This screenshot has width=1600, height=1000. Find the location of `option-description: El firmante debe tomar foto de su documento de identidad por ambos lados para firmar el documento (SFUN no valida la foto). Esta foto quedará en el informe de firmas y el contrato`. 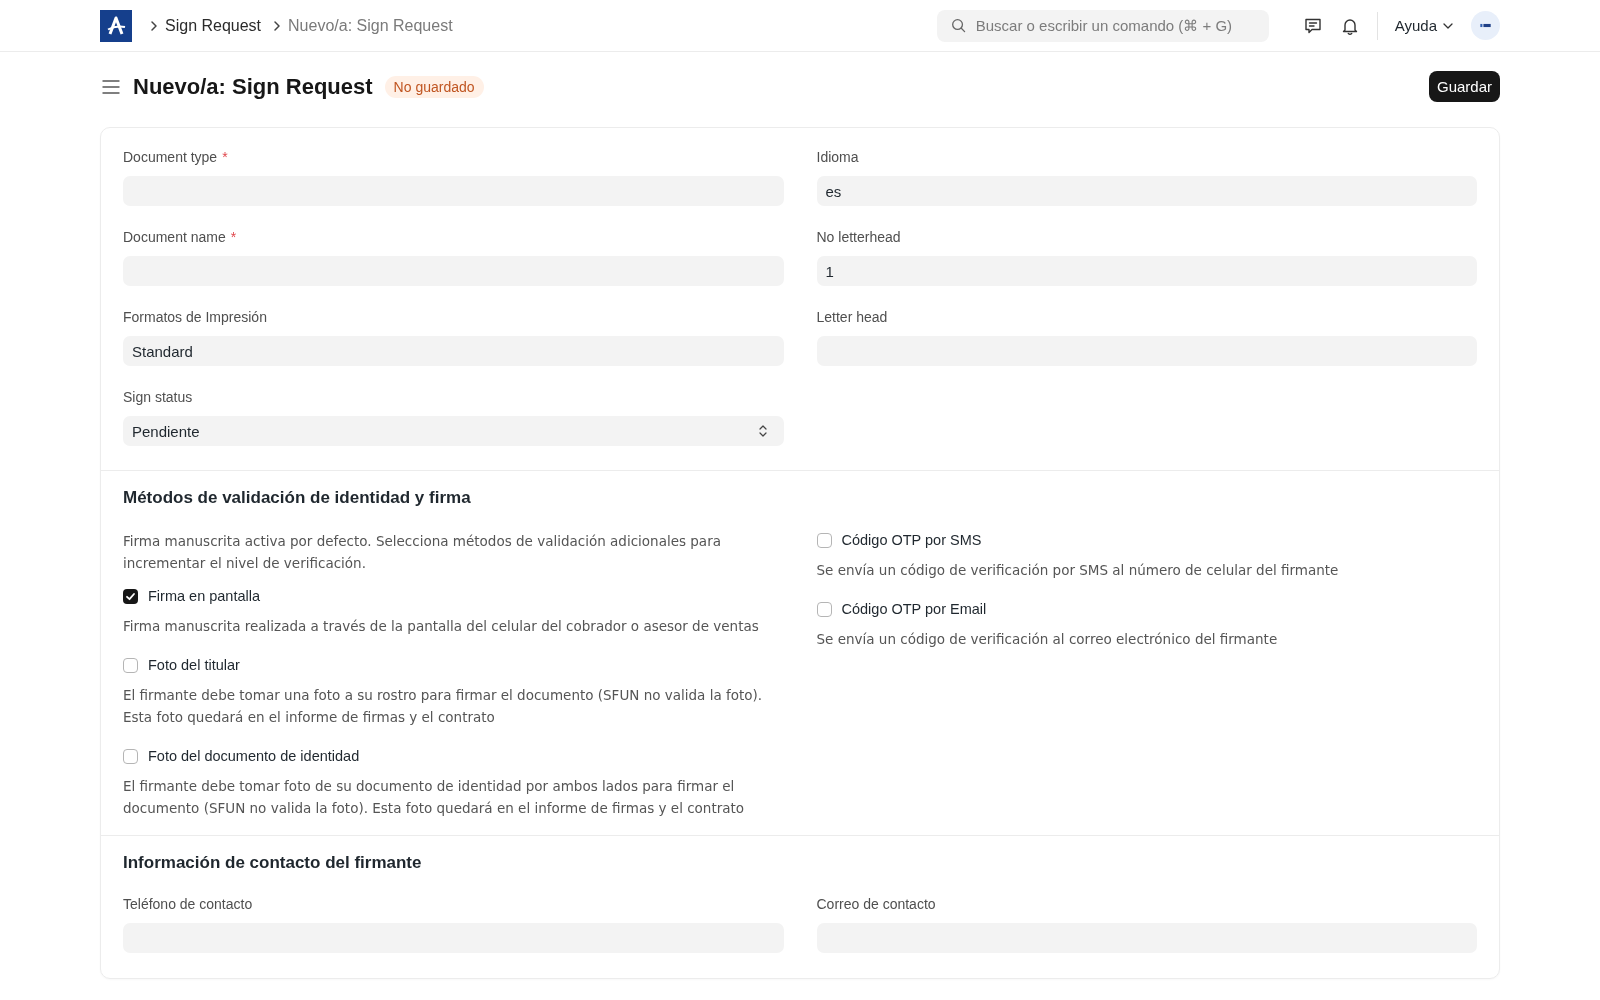

option-description: El firmante debe tomar foto de su documento de identidad por ambos lados para firmar el documento (SFUN no valida la foto). Esta foto quedará en el informe de firmas y el contrato is located at coordinates (434, 797).